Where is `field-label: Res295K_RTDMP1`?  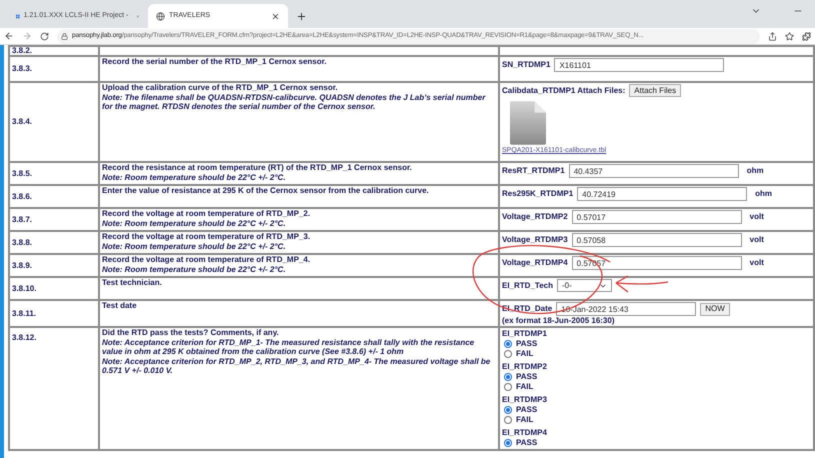 field-label: Res295K_RTDMP1 is located at coordinates (538, 194).